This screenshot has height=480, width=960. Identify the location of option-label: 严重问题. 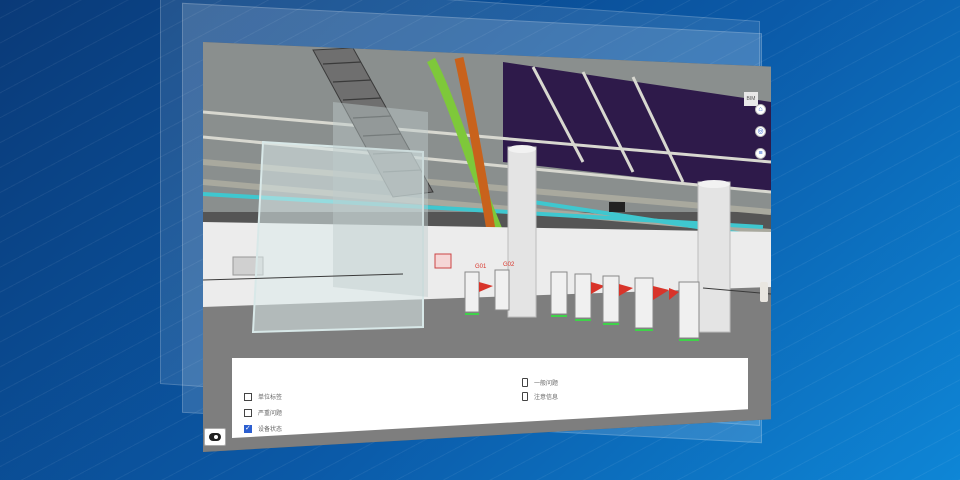
(270, 414).